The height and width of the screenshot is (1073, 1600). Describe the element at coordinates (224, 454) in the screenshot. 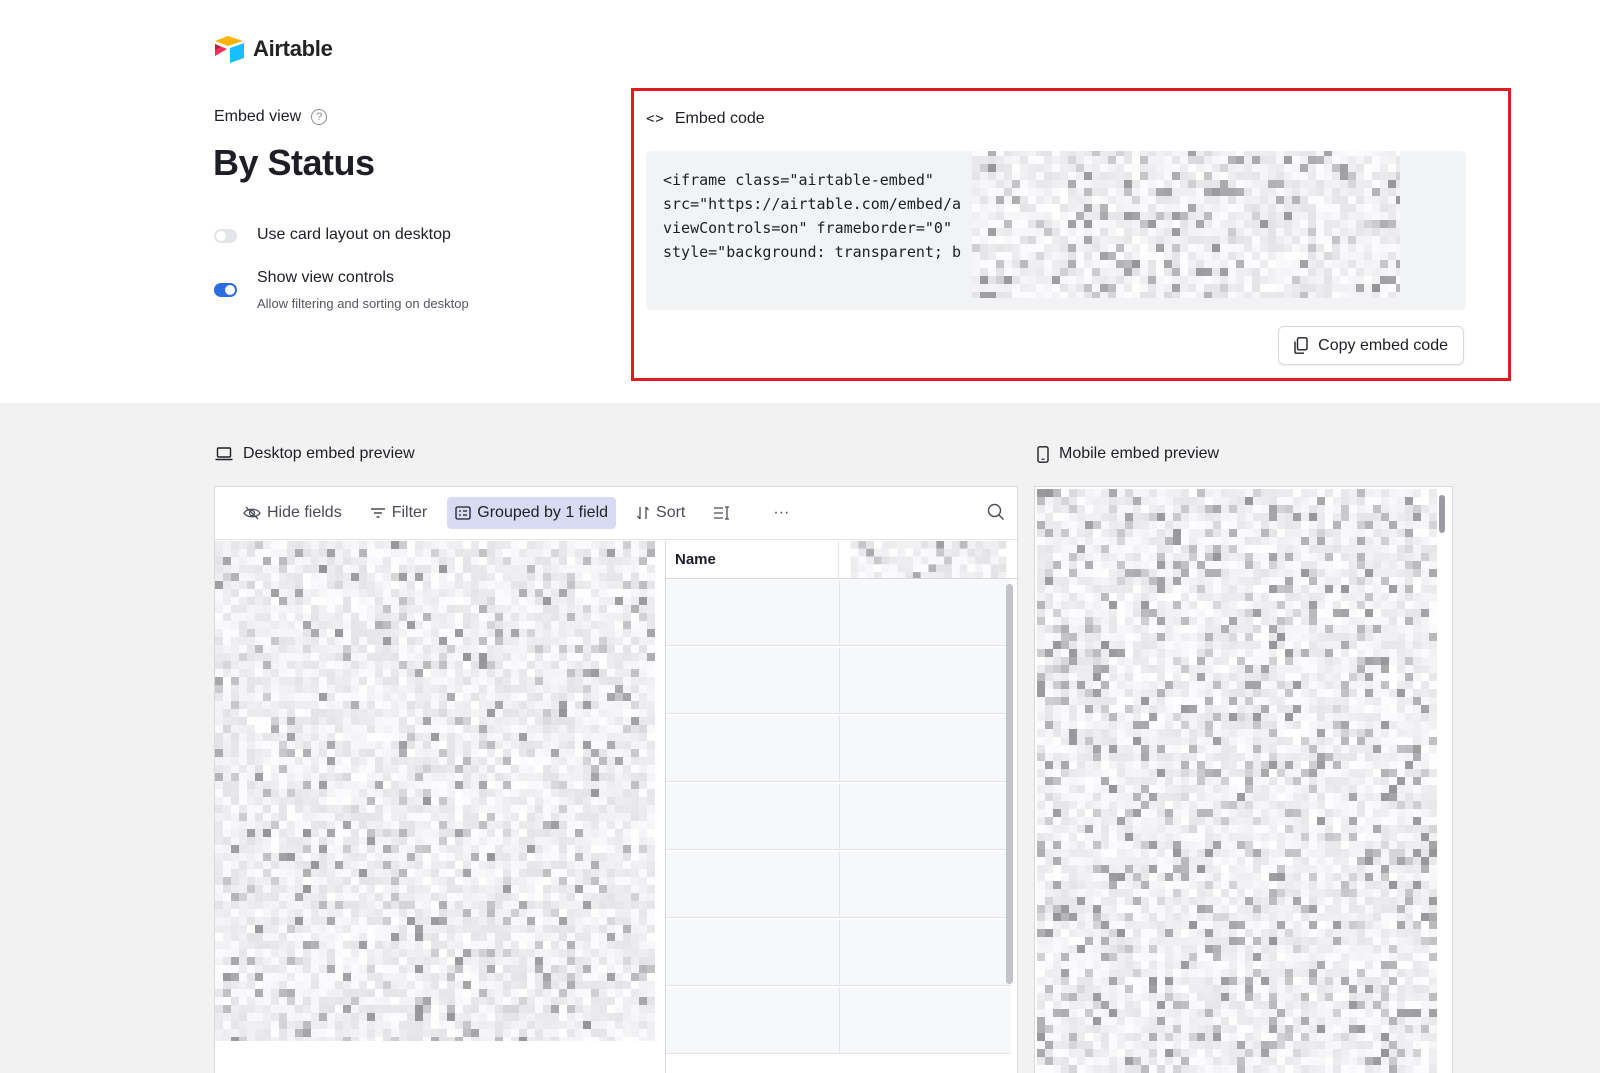

I see `laptop-icon` at that location.